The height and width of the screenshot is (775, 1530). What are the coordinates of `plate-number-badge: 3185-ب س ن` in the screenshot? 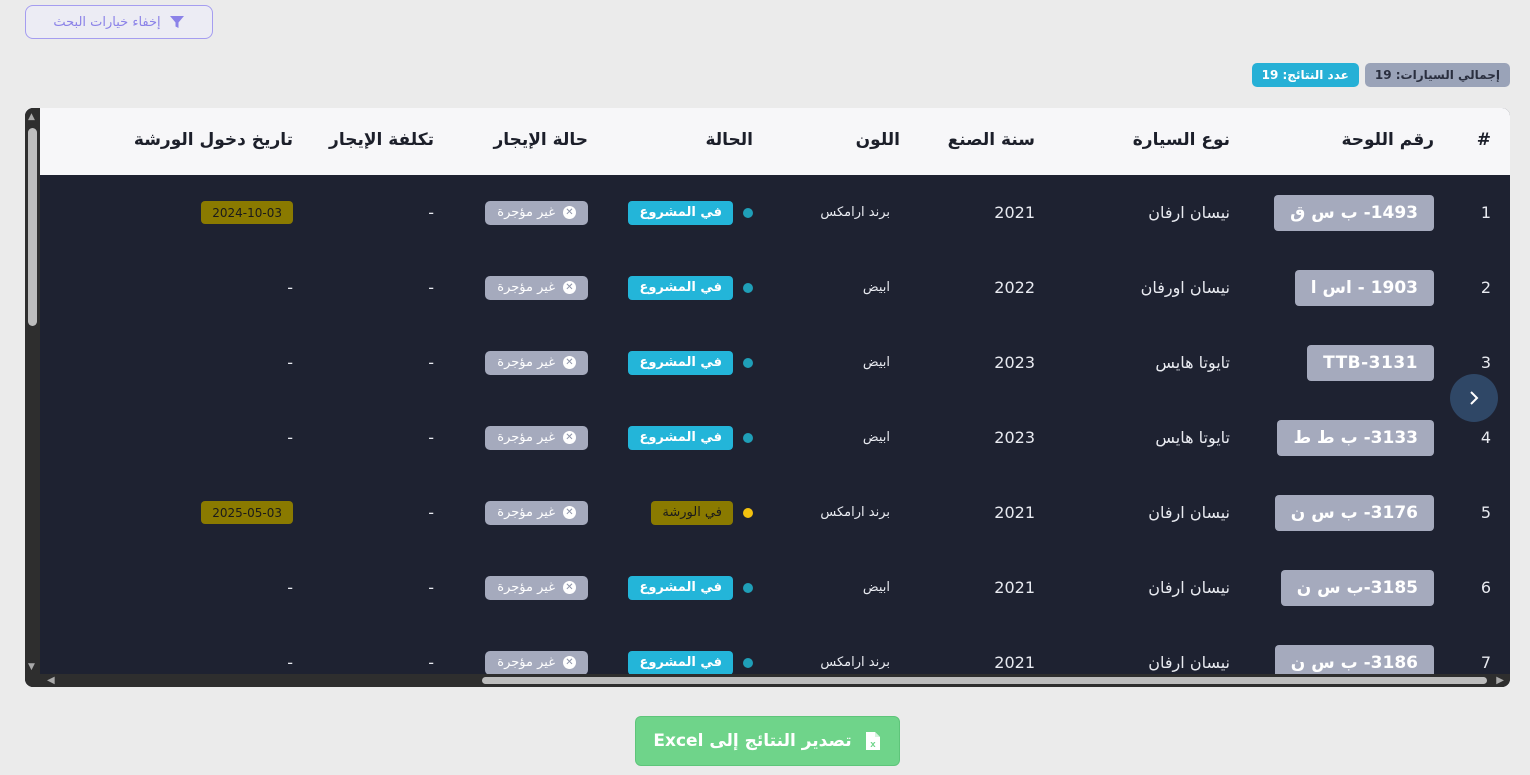 It's located at (1357, 587).